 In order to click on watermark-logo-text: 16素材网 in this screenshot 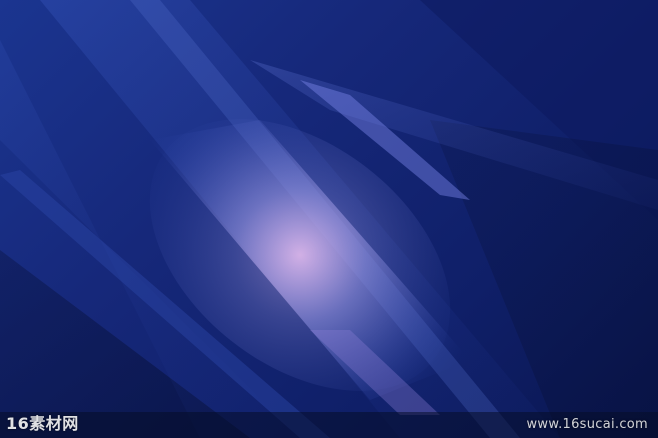, I will do `click(42, 423)`.